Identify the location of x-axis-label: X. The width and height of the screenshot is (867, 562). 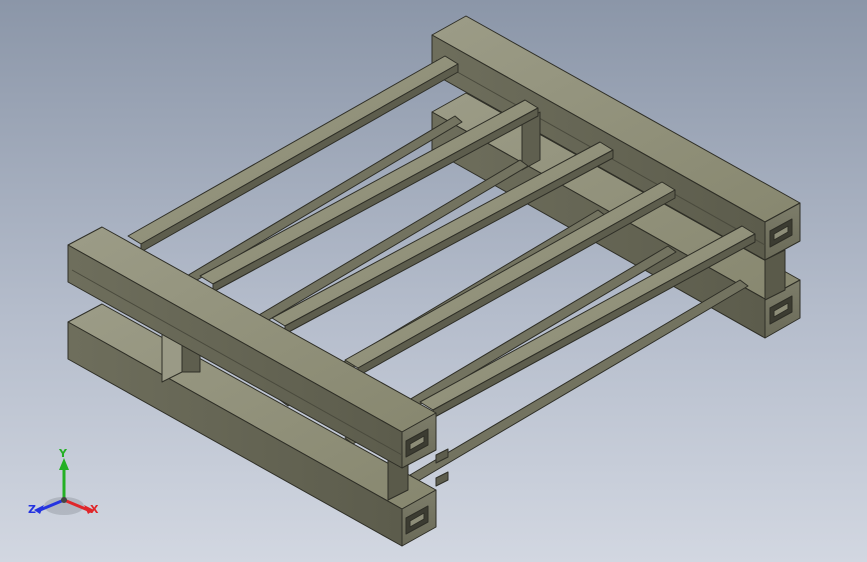
(94, 509).